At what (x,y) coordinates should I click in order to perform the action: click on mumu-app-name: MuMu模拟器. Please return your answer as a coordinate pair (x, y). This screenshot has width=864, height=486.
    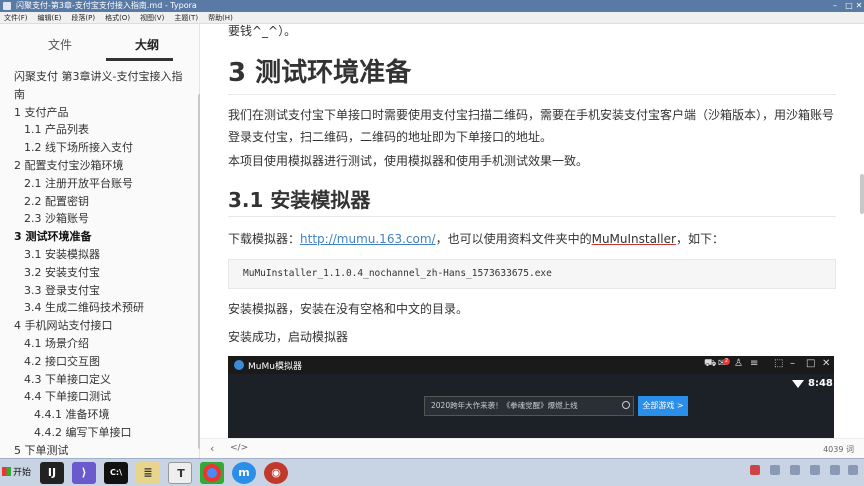
    Looking at the image, I should click on (275, 367).